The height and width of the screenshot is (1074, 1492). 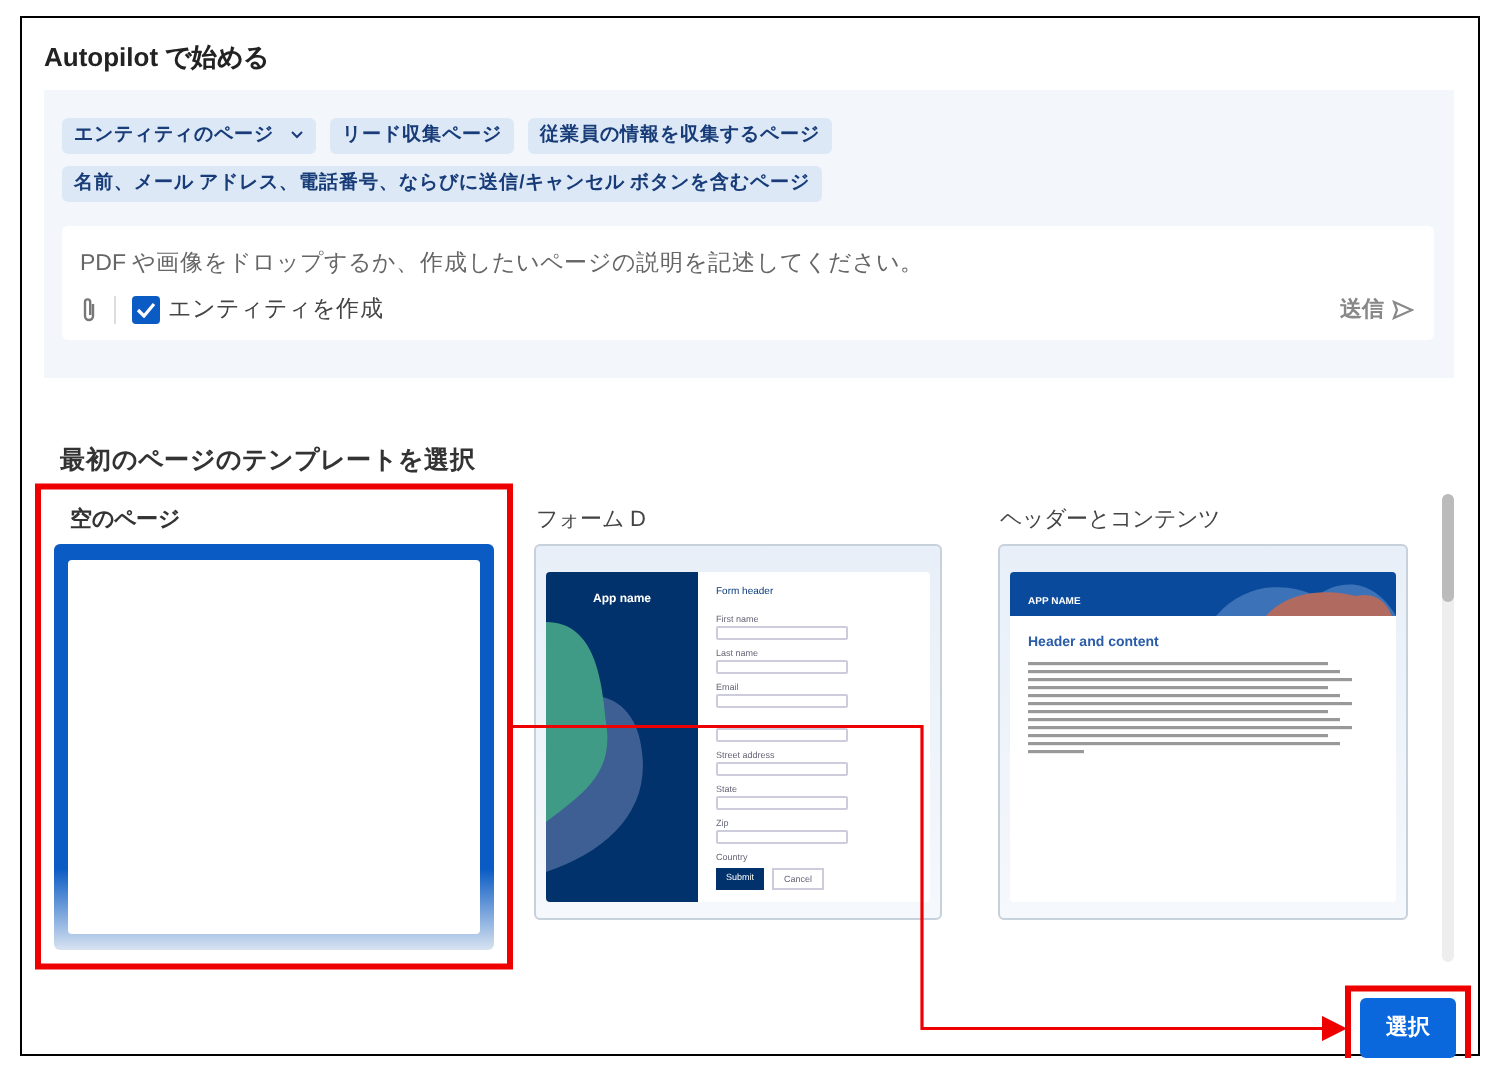 I want to click on prompt-box: PDF や画像をドロップするか、作成したいページの説明を記述してください。 エンティティを作成 送信, so click(x=748, y=282).